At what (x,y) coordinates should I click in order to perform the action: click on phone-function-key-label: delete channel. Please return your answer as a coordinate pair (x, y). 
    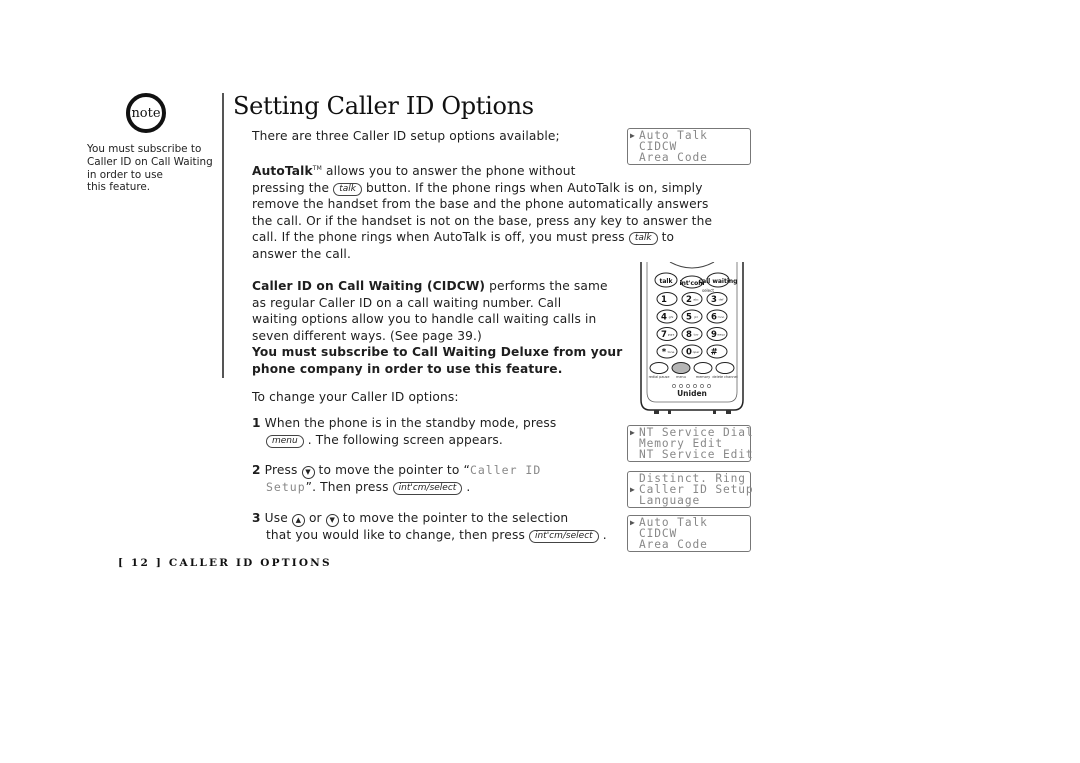
    Looking at the image, I should click on (724, 377).